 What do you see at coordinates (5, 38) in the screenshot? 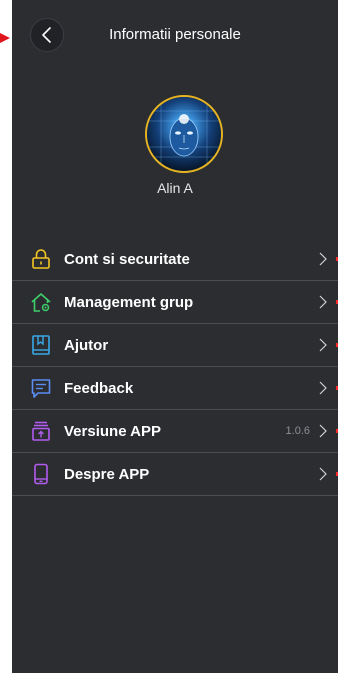
I see `annotation-arrow-marker` at bounding box center [5, 38].